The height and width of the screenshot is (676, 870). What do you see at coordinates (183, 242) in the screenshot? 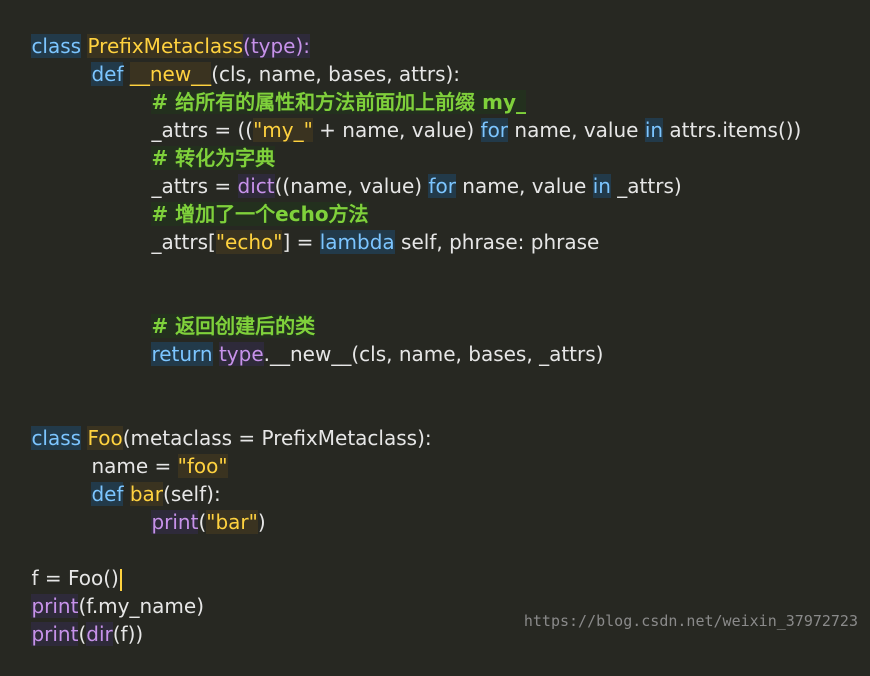
I see `code-text: _attrs[` at bounding box center [183, 242].